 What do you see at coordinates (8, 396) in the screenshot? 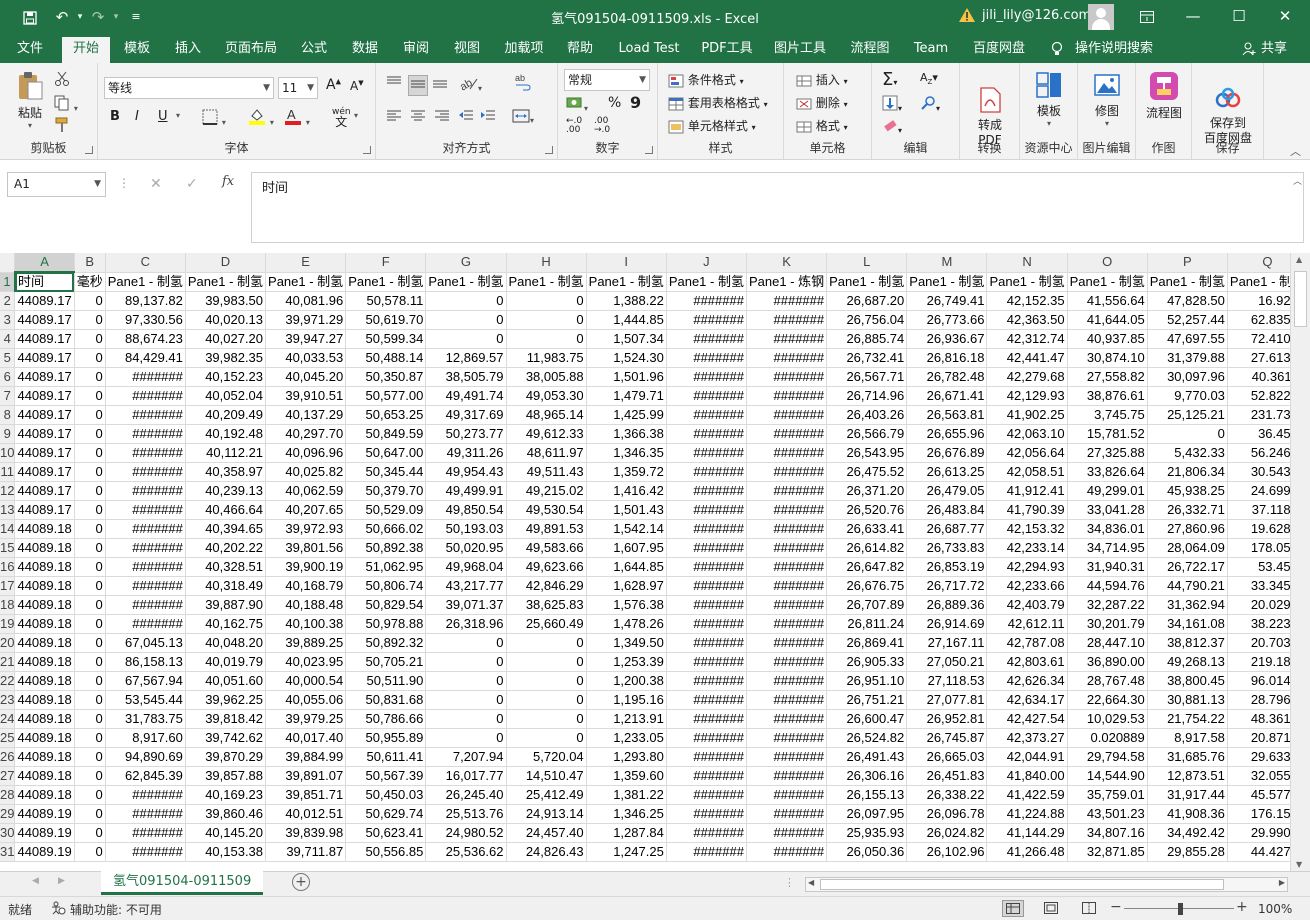
I see `row-header: 7` at bounding box center [8, 396].